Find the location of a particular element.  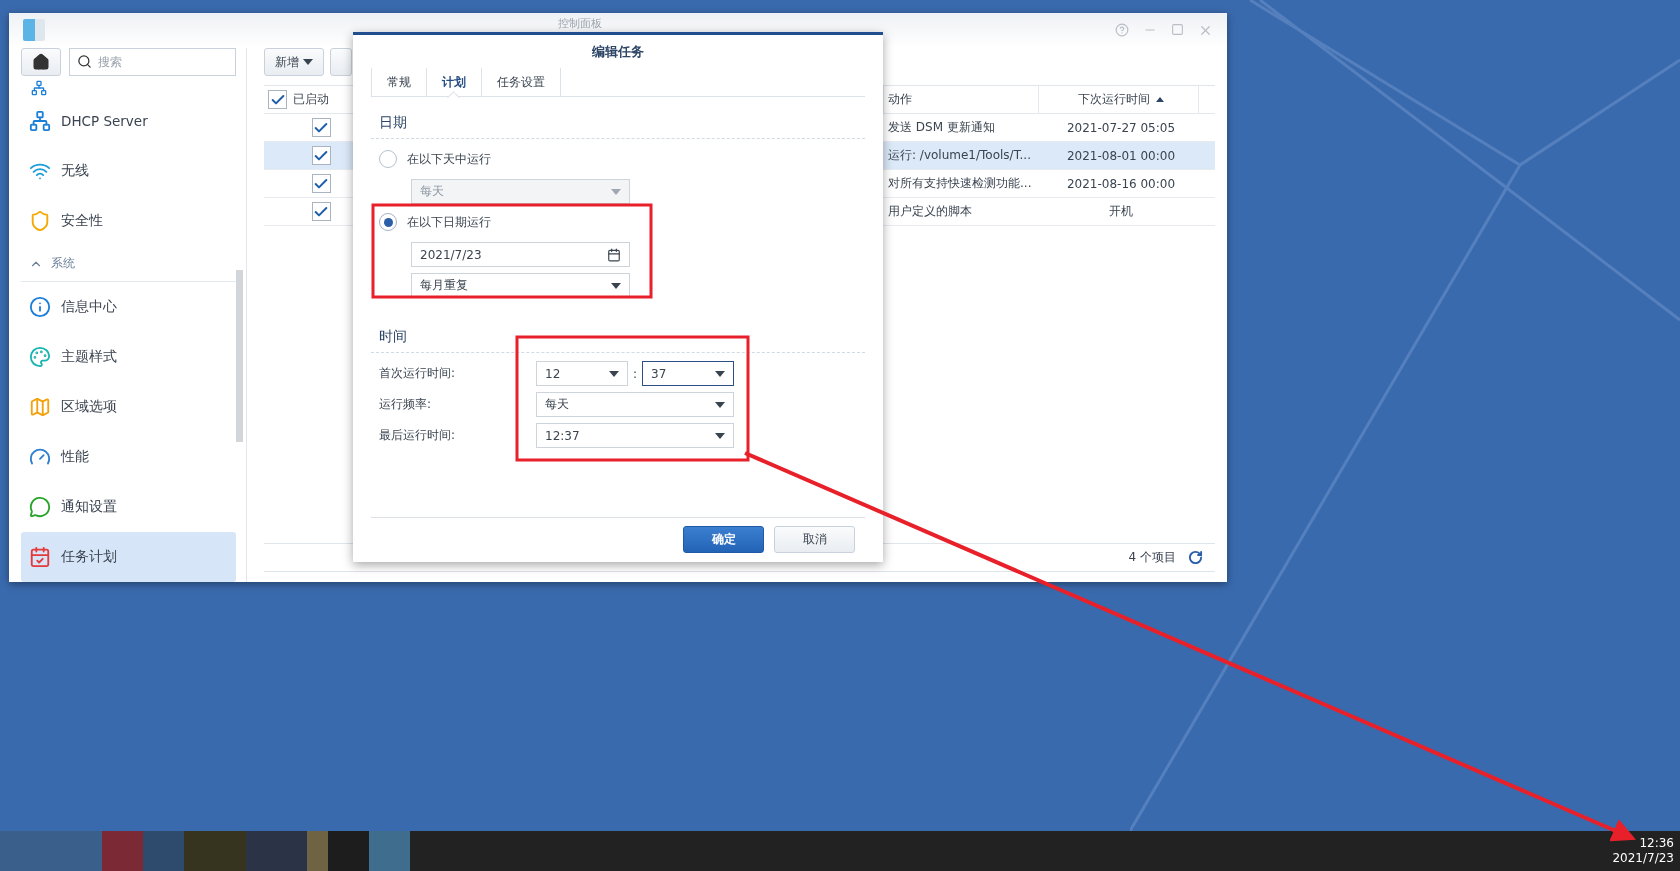

field-label: 运行频率: is located at coordinates (406, 404).